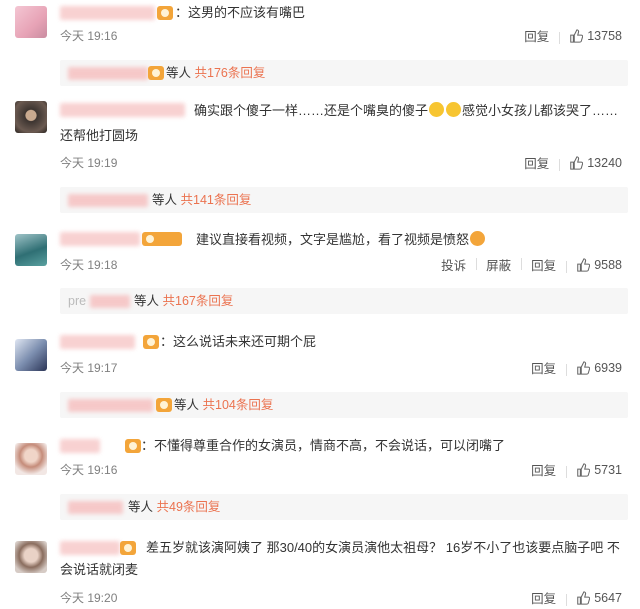 The width and height of the screenshot is (640, 609). What do you see at coordinates (323, 445) in the screenshot?
I see `comment-text: ：不懂得尊重合作的女演员，情商不高，不会说话，可以闭嘴了` at bounding box center [323, 445].